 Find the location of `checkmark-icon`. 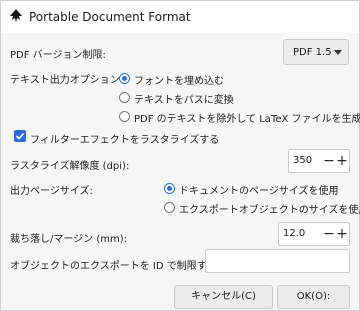

checkmark-icon is located at coordinates (20, 136).